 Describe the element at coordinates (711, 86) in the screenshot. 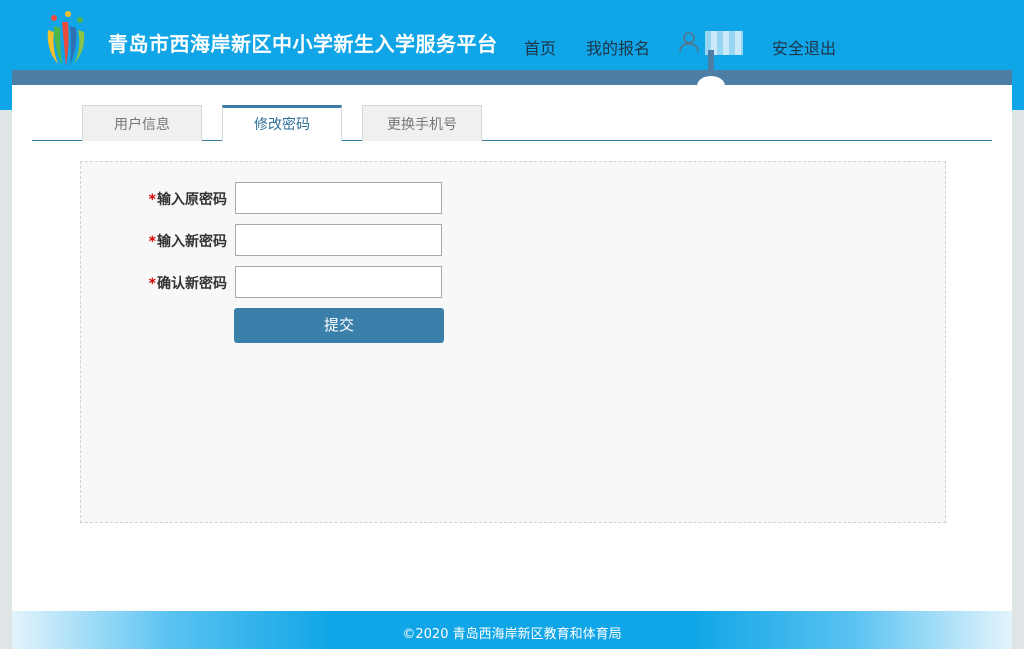

I see `user-menu-notch` at that location.